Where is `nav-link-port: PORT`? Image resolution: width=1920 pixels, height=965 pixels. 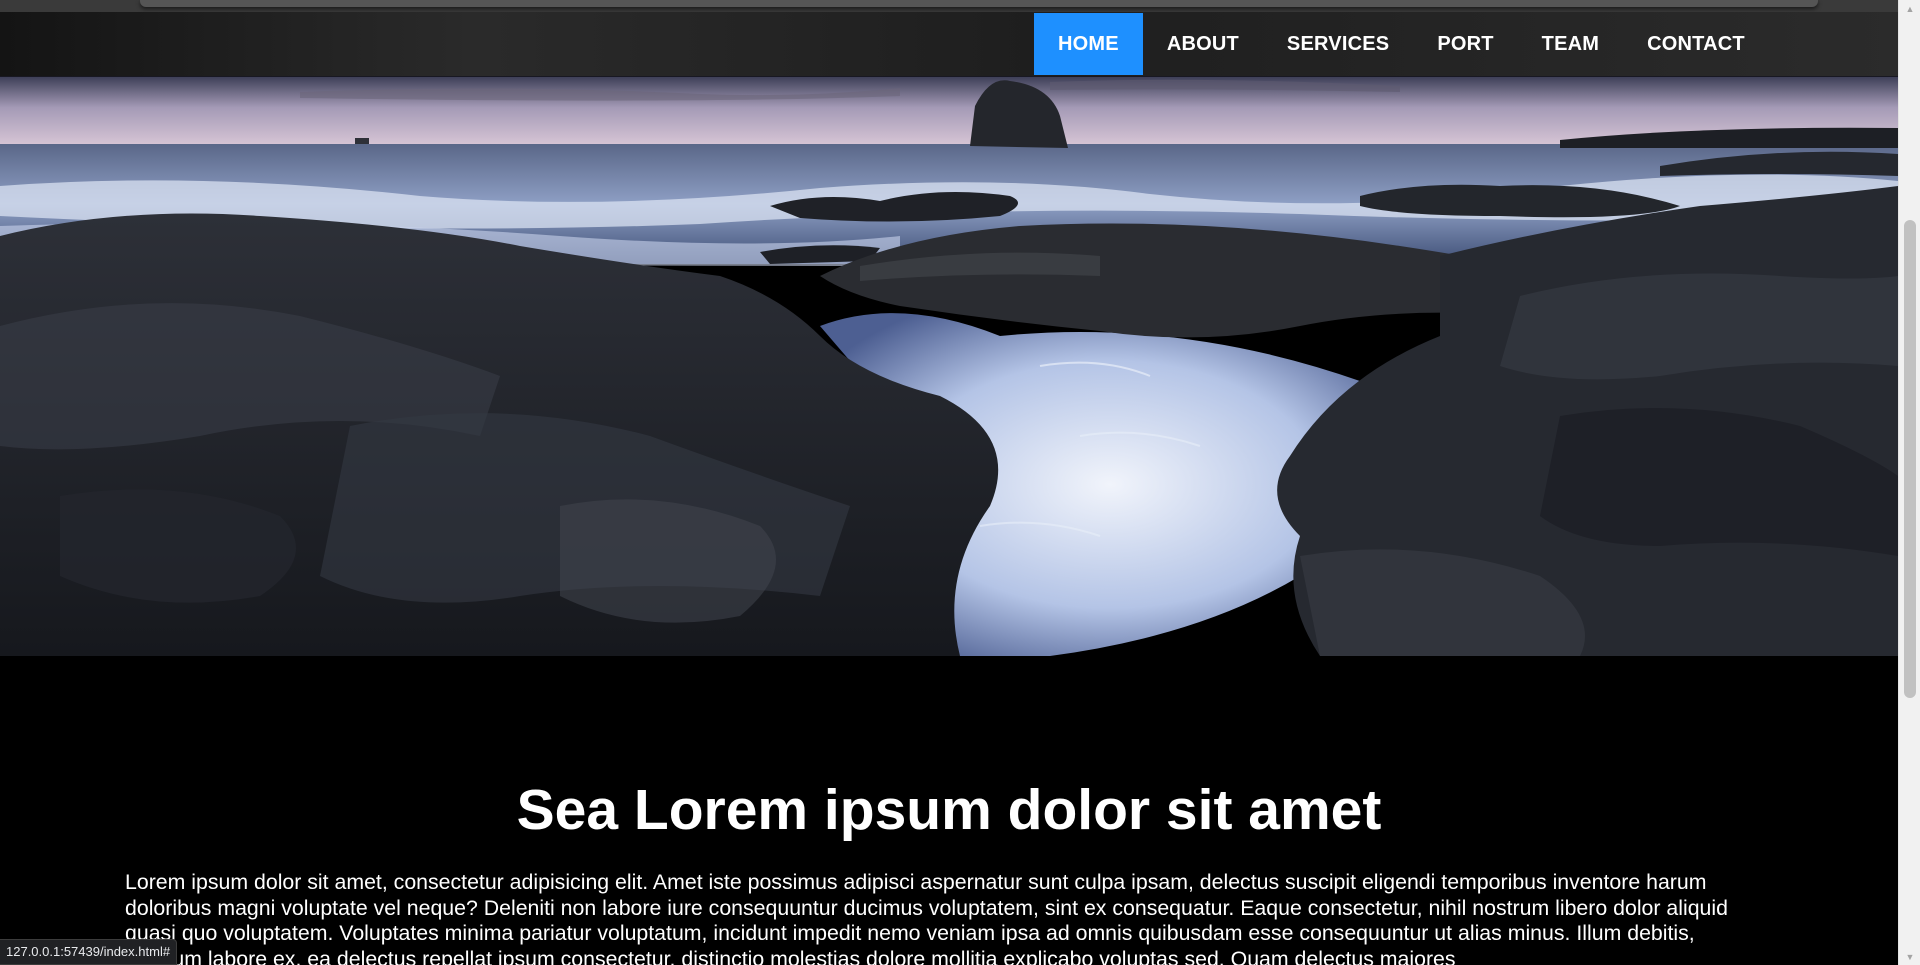 nav-link-port: PORT is located at coordinates (1465, 44).